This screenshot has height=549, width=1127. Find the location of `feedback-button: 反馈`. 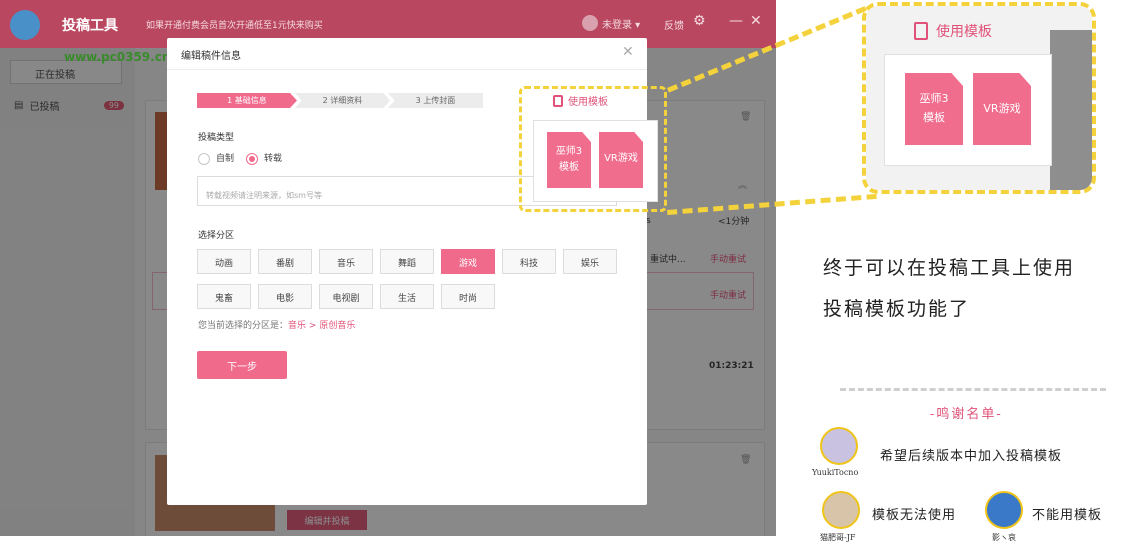

feedback-button: 反馈 is located at coordinates (674, 24).